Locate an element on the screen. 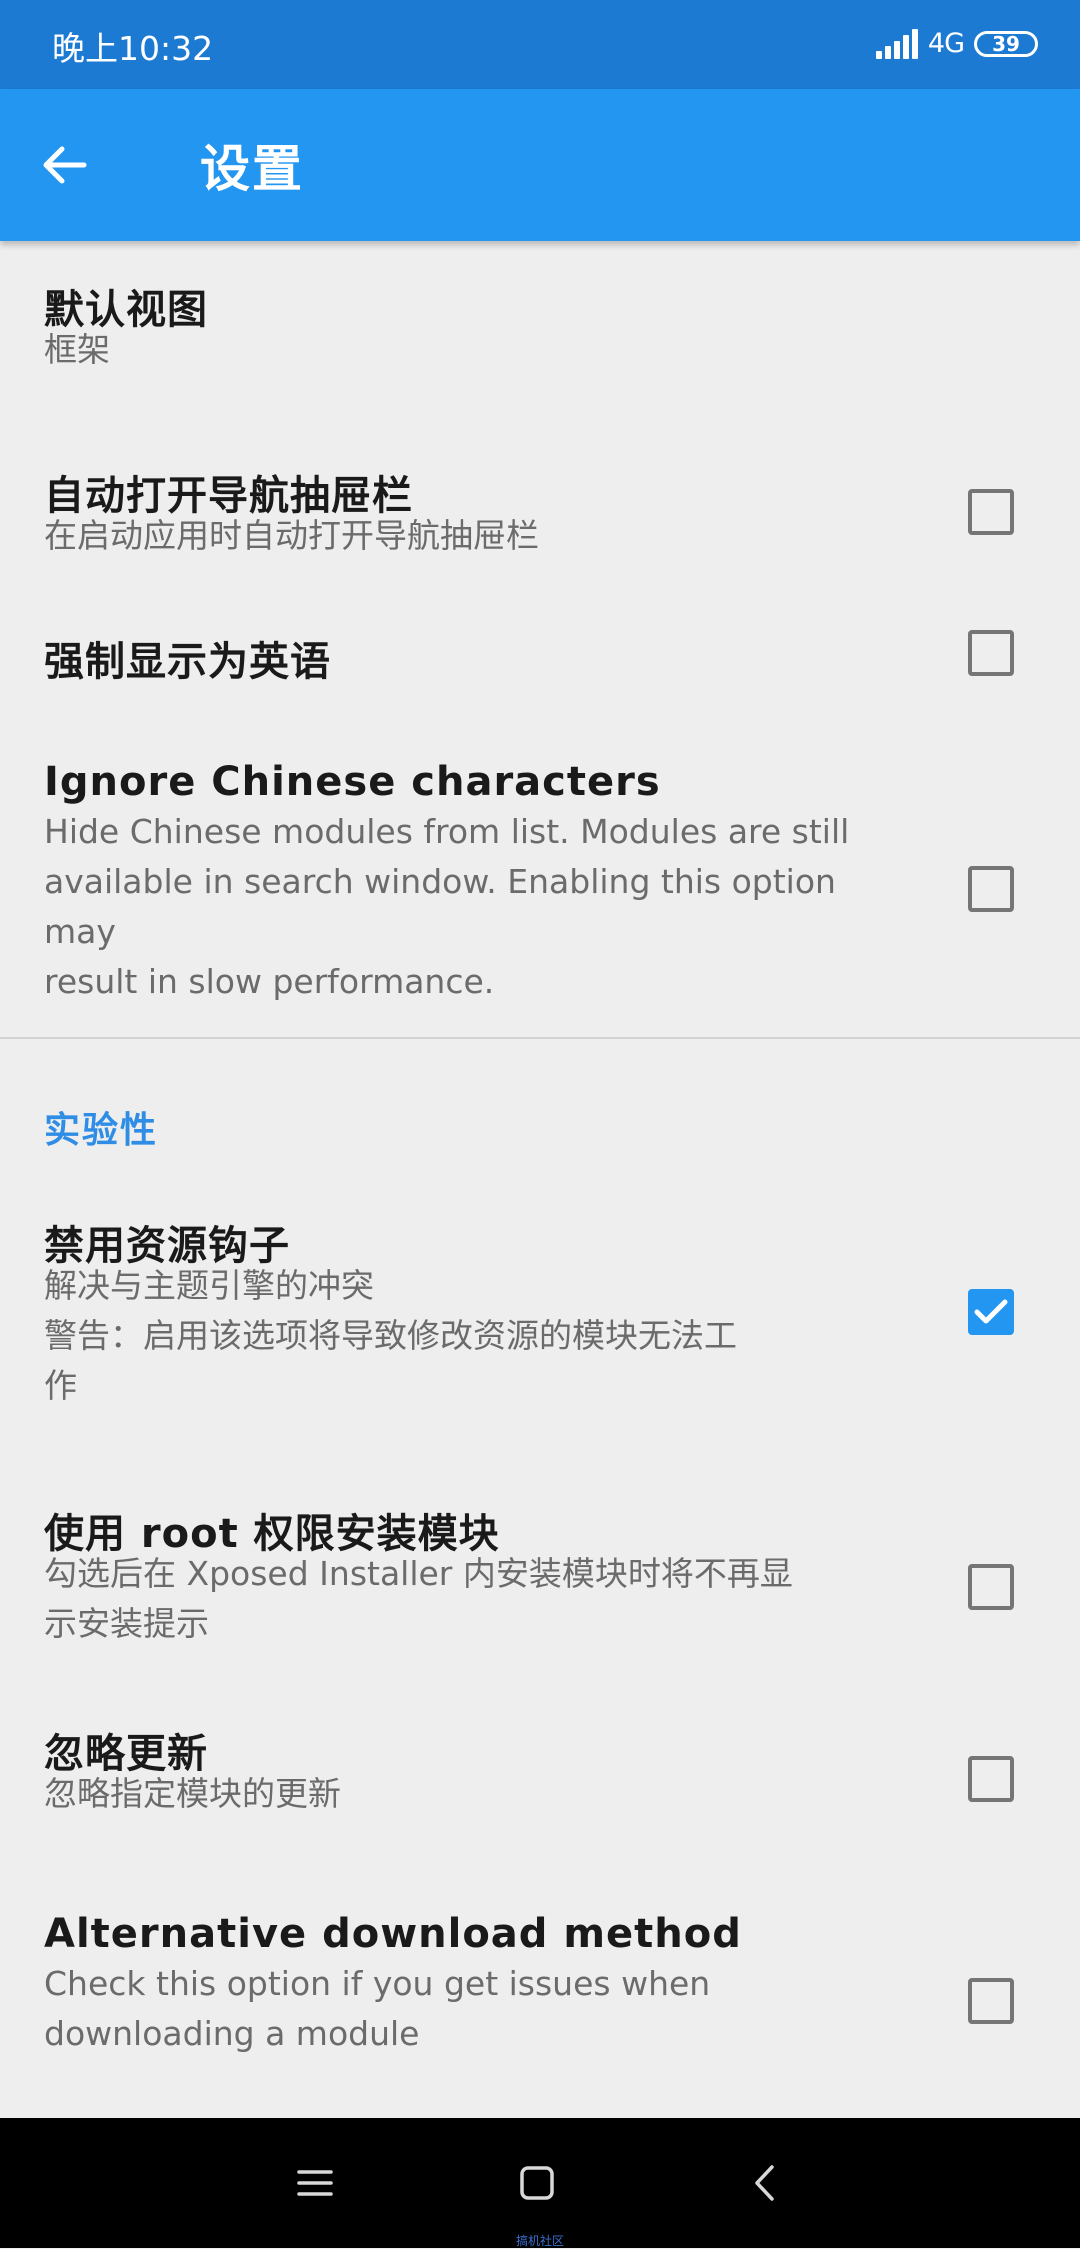  page-title: 设置 is located at coordinates (252, 169).